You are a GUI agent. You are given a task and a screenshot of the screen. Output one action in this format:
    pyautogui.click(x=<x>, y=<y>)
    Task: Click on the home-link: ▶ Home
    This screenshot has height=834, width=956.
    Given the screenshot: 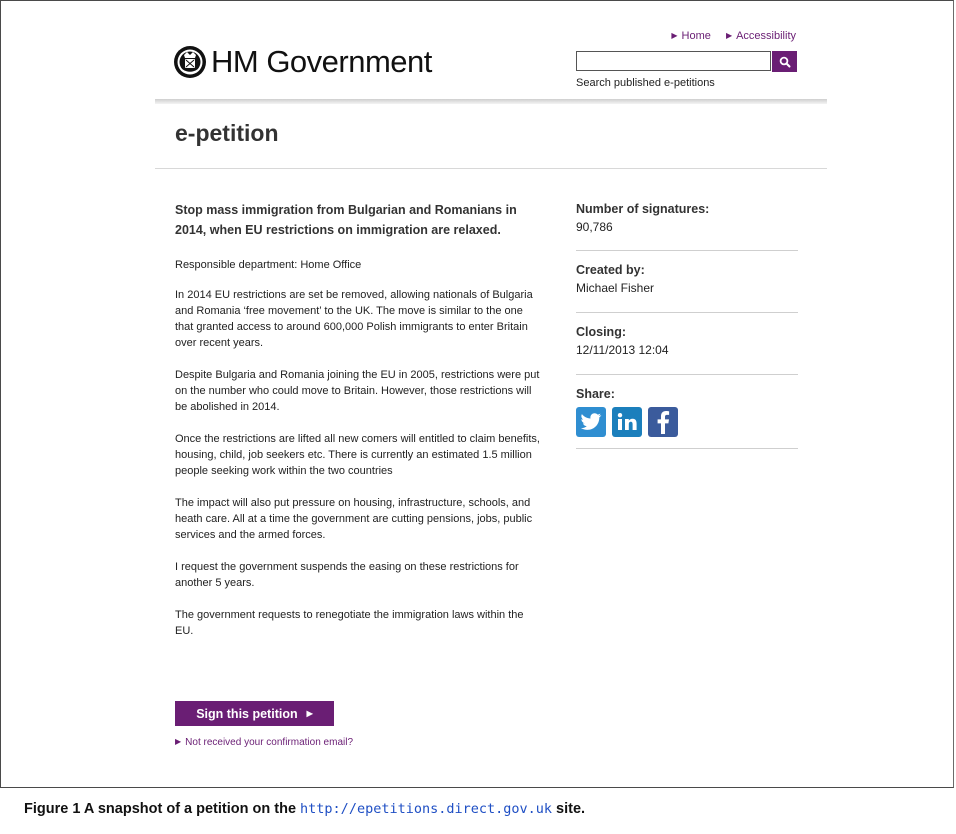 What is the action you would take?
    pyautogui.click(x=691, y=36)
    